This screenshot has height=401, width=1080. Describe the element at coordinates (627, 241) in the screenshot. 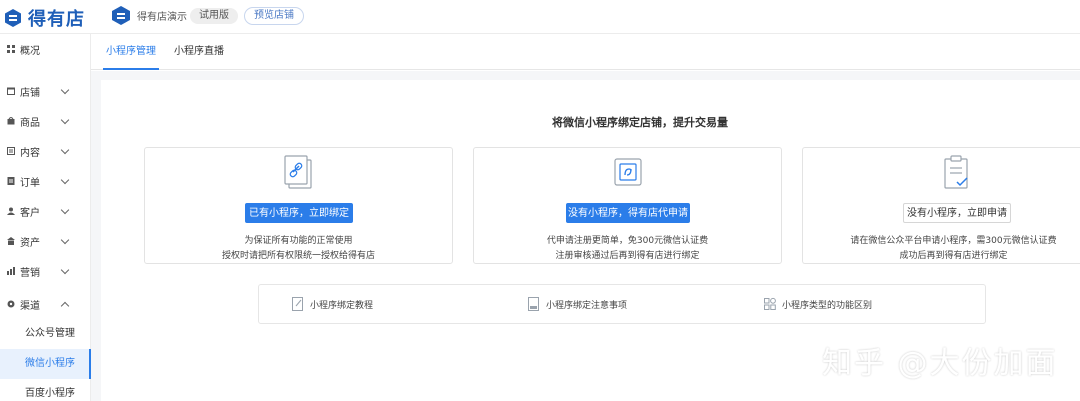

I see `card-description-line: 代申请注册更简单，免300元微信认证费` at that location.